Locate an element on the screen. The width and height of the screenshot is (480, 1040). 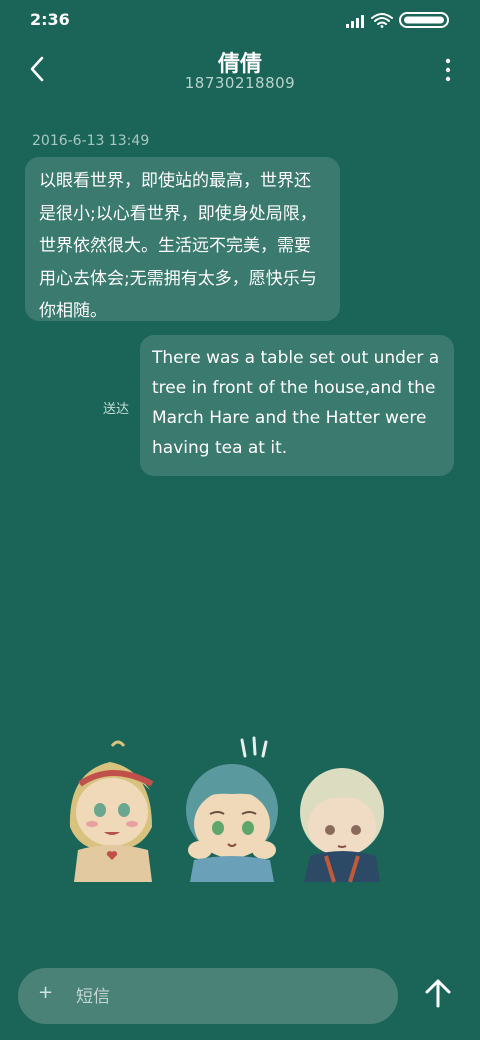
contact-number: 18730218809 is located at coordinates (240, 83).